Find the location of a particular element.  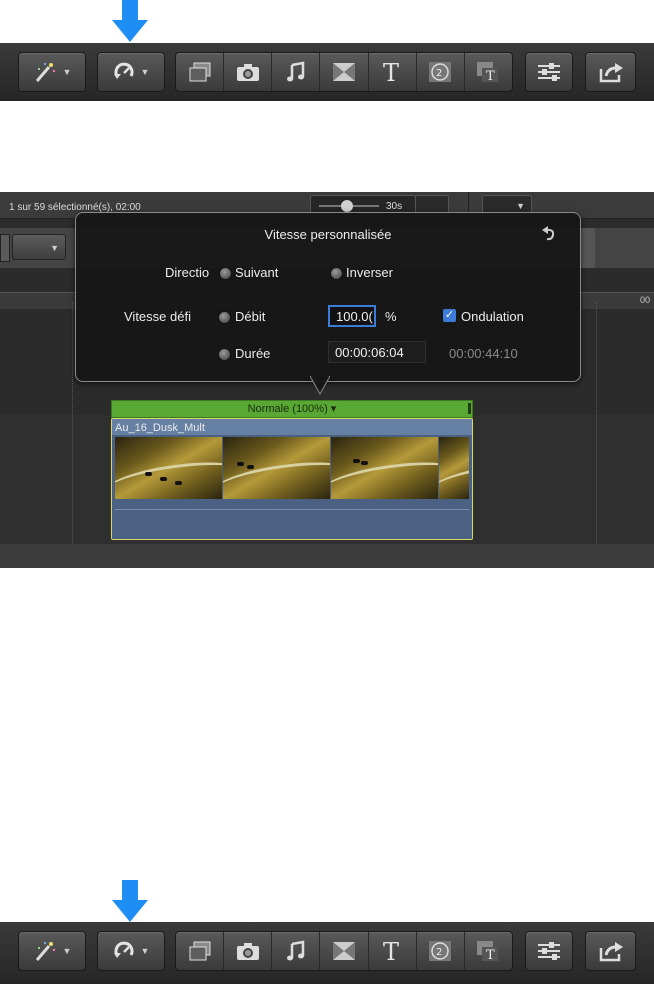

rate-label: Débit is located at coordinates (250, 316).